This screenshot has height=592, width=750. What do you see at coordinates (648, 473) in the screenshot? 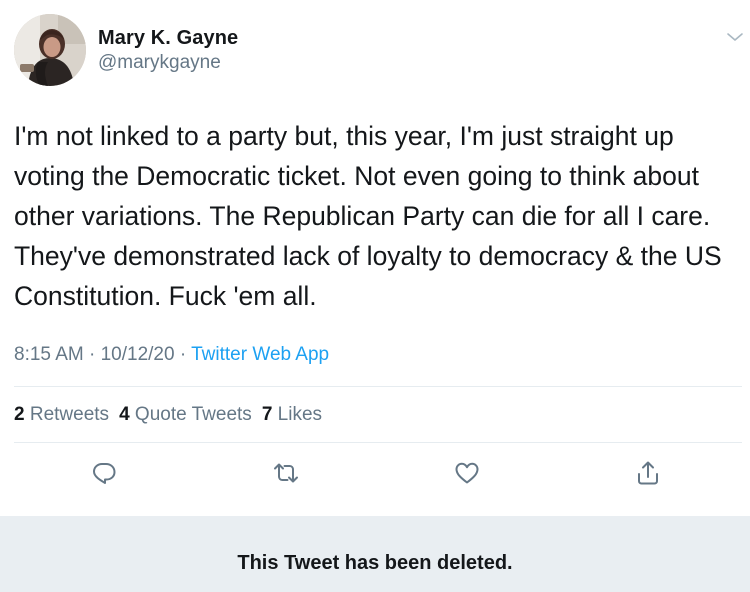
I see `share-icon` at bounding box center [648, 473].